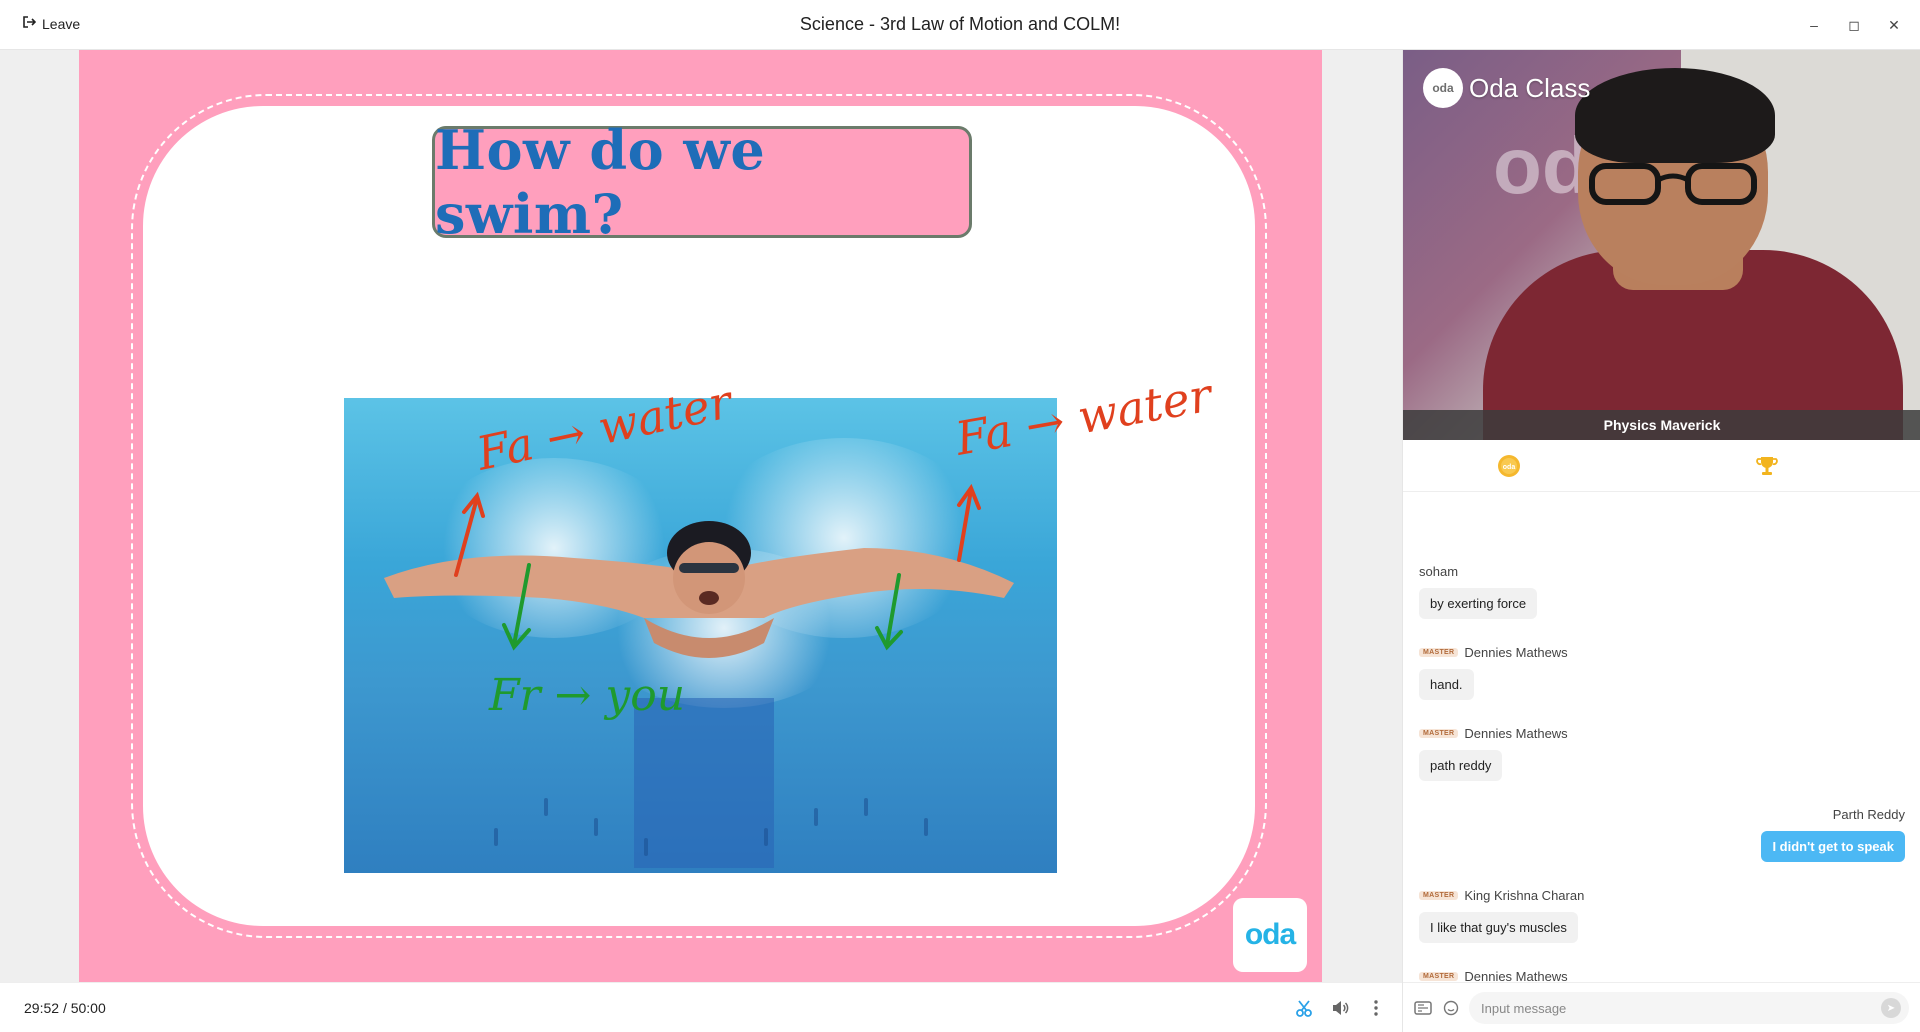 Image resolution: width=1920 pixels, height=1032 pixels. I want to click on send-button: ➤, so click(1891, 1008).